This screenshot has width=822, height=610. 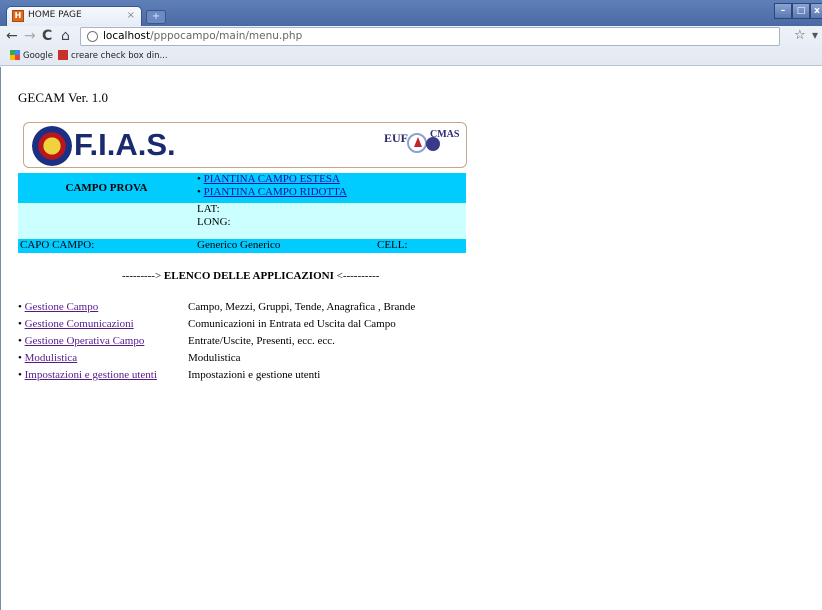 I want to click on url-text: localhost/pppocampo/main/menu.php, so click(x=202, y=36).